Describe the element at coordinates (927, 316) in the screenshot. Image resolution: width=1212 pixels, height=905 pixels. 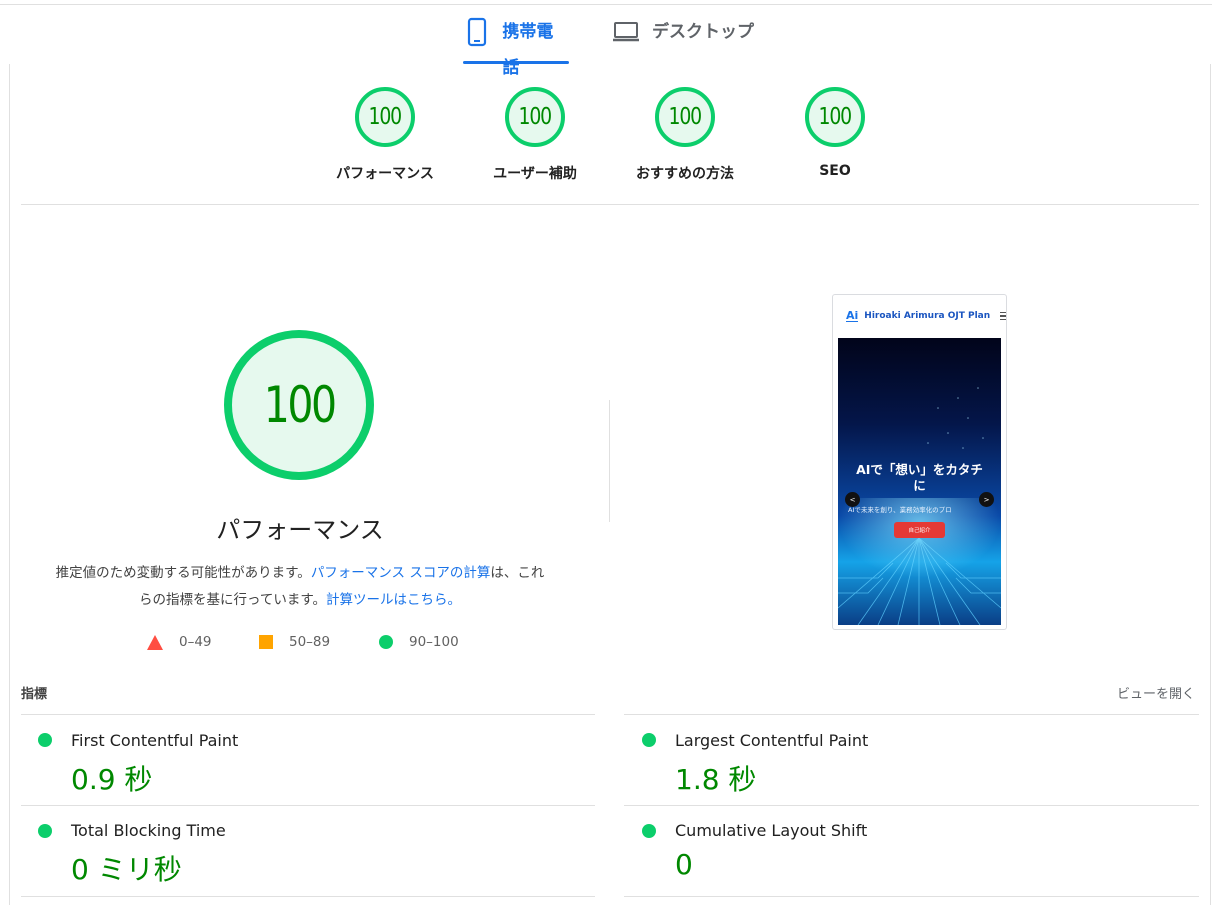
I see `site-title: Hiroaki Arimura OJT Plan` at that location.